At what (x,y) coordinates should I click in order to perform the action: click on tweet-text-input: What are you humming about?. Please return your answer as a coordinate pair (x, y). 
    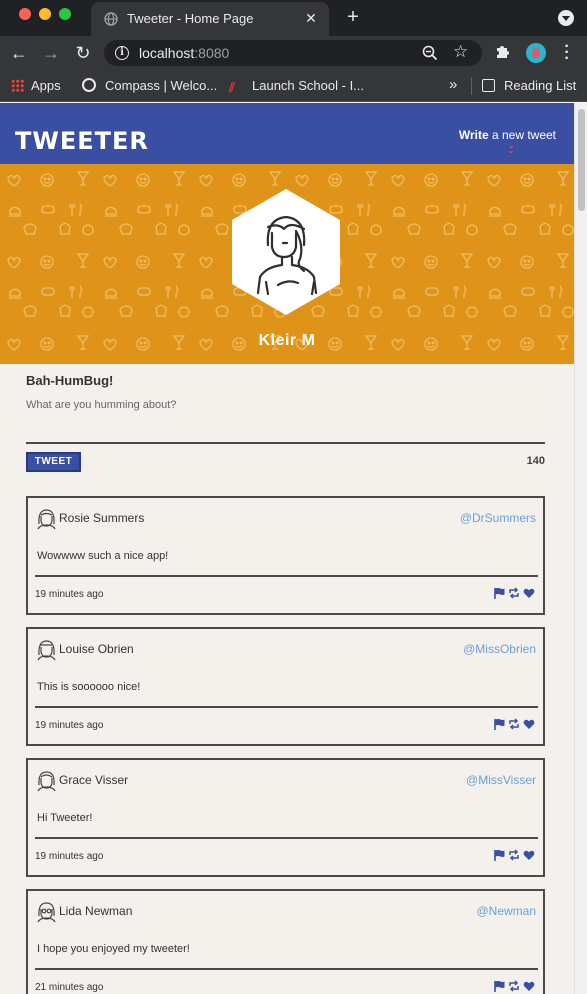
    Looking at the image, I should click on (101, 405).